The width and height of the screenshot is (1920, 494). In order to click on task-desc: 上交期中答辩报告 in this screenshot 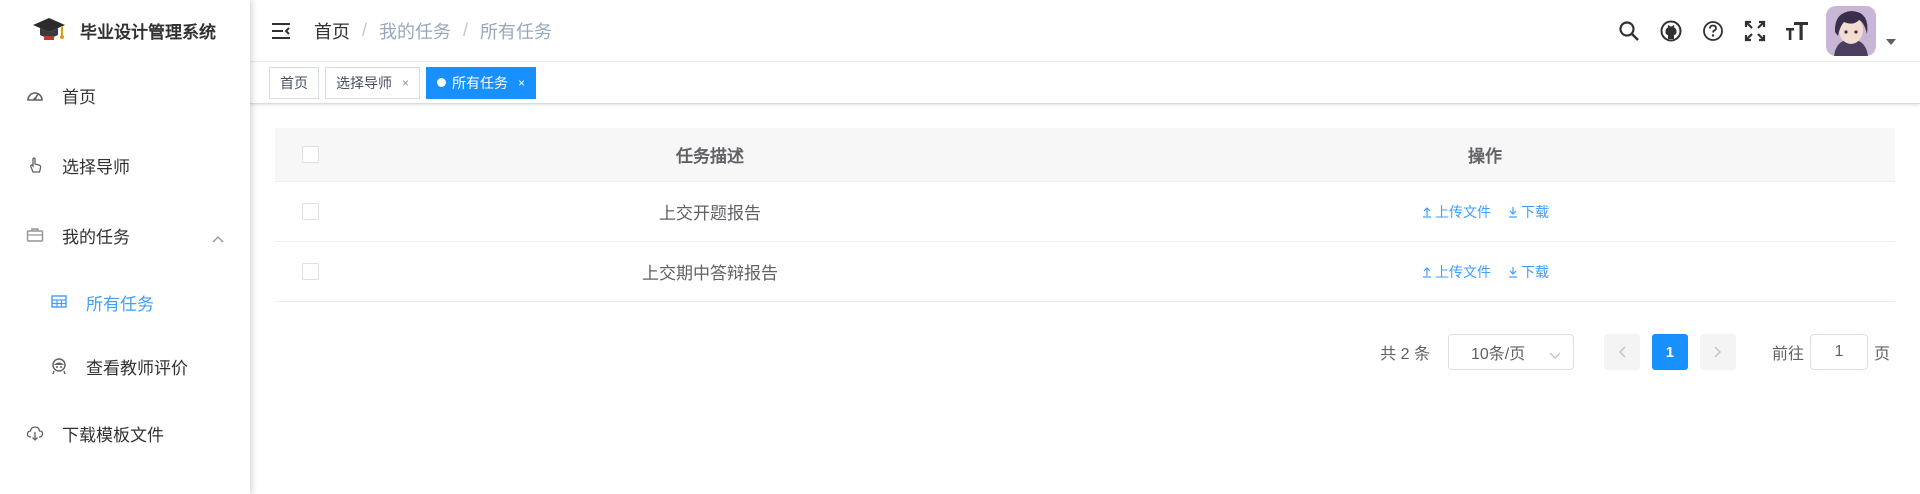, I will do `click(710, 273)`.